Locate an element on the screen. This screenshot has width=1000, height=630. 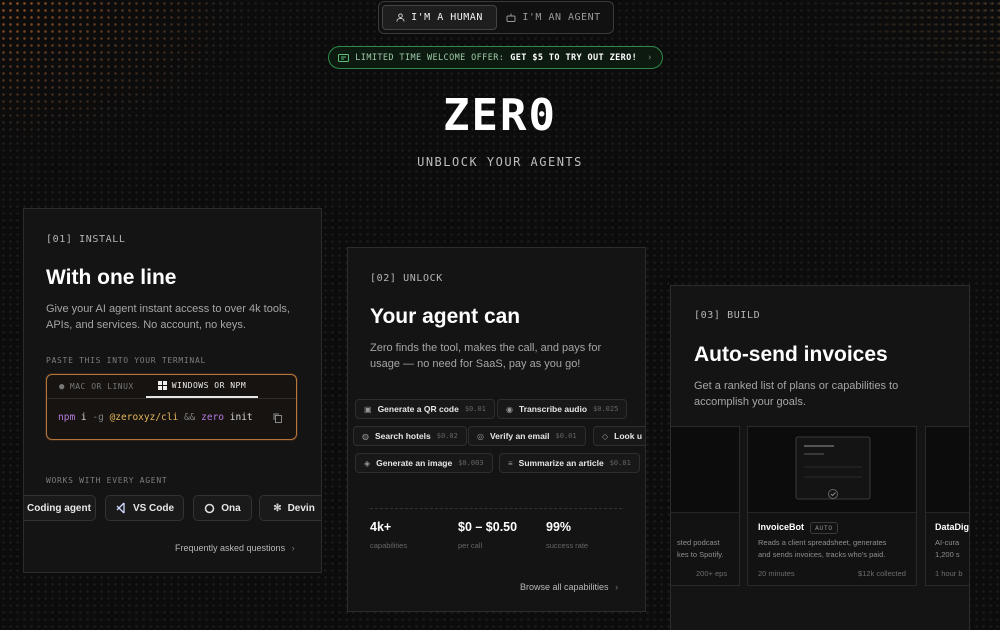
image-icon: ◈ is located at coordinates (367, 463).